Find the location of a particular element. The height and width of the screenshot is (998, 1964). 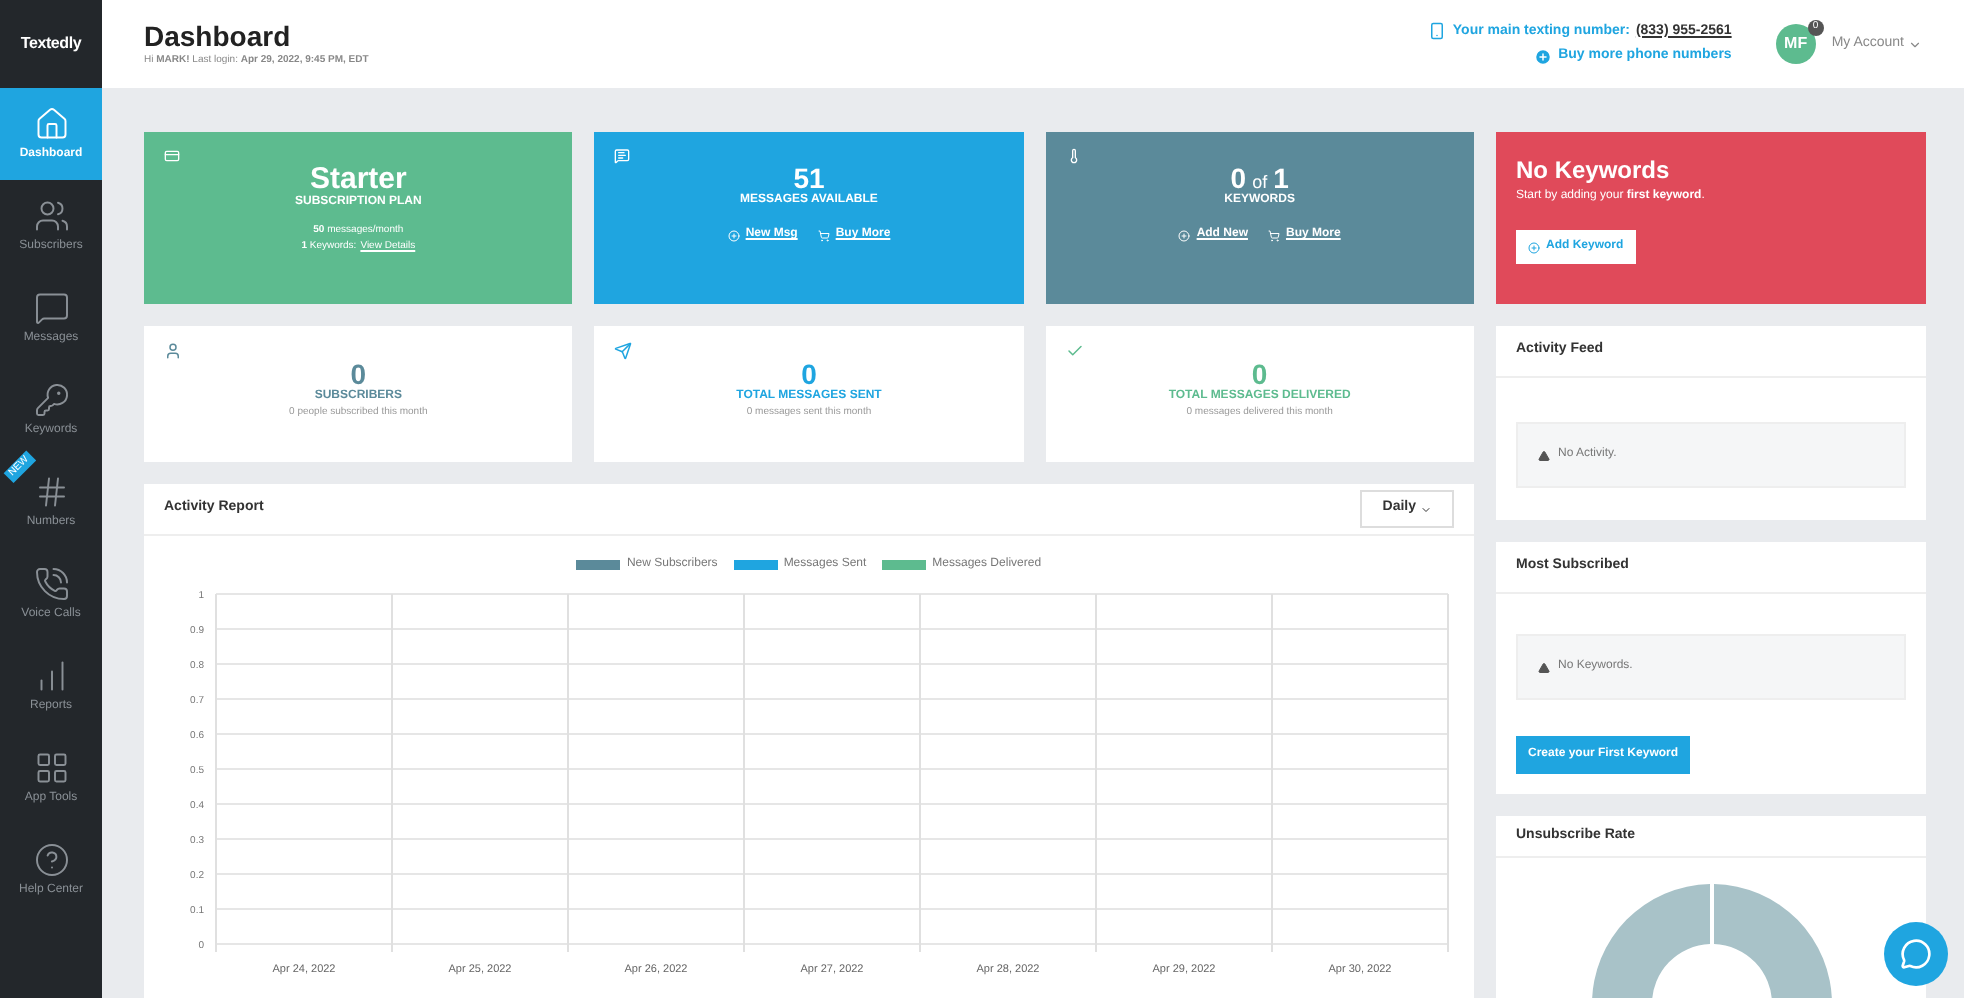

chat-launcher-button is located at coordinates (1916, 954).